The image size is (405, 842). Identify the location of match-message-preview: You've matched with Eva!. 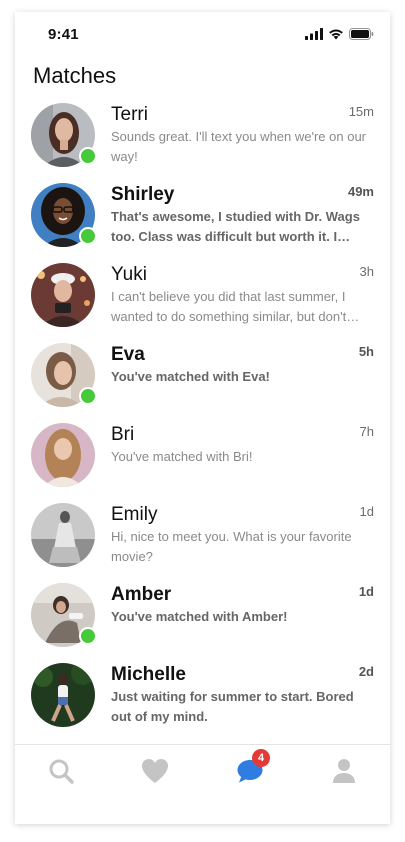
(190, 376).